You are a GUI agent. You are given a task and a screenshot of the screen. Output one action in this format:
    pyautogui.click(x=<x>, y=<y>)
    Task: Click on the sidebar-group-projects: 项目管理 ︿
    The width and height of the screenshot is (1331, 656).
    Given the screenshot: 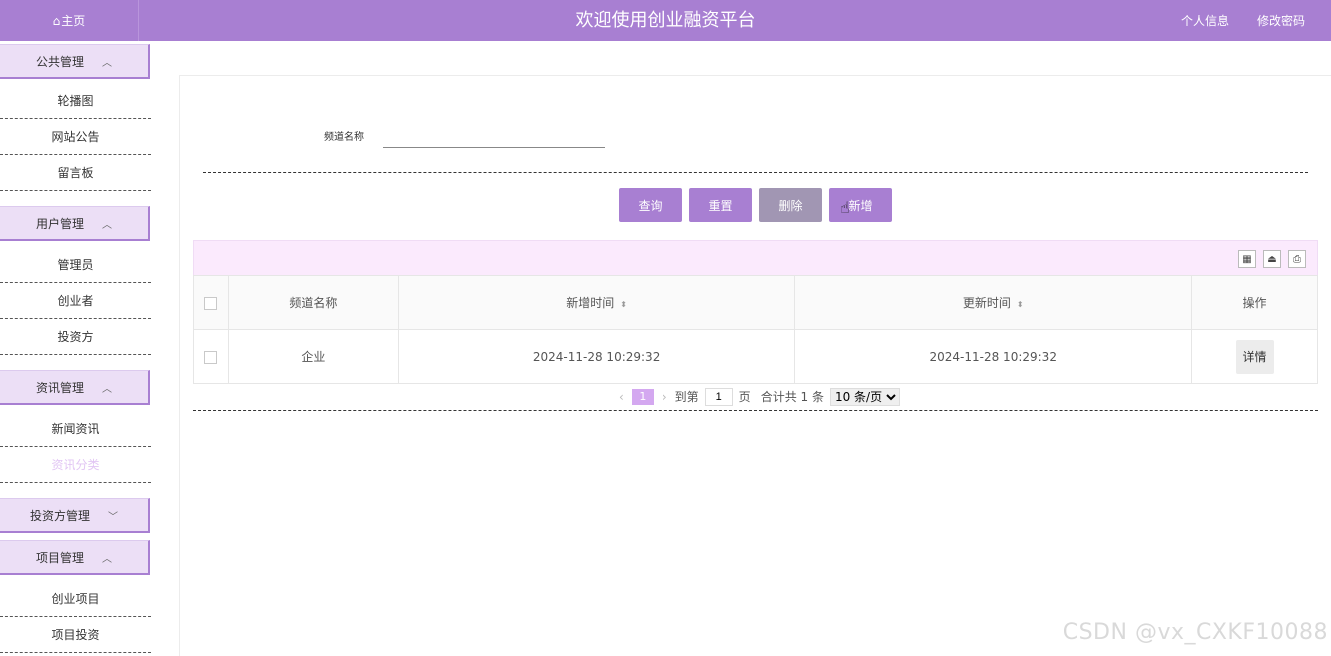 What is the action you would take?
    pyautogui.click(x=75, y=557)
    